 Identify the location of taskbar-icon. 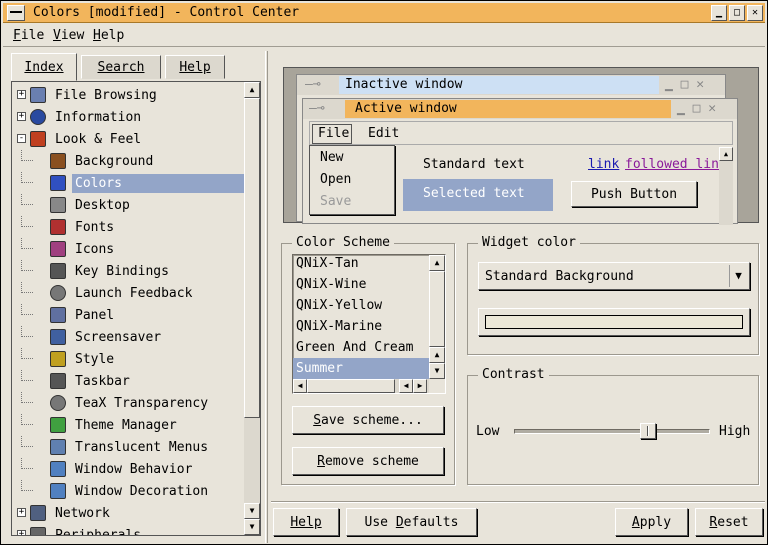
(58, 381).